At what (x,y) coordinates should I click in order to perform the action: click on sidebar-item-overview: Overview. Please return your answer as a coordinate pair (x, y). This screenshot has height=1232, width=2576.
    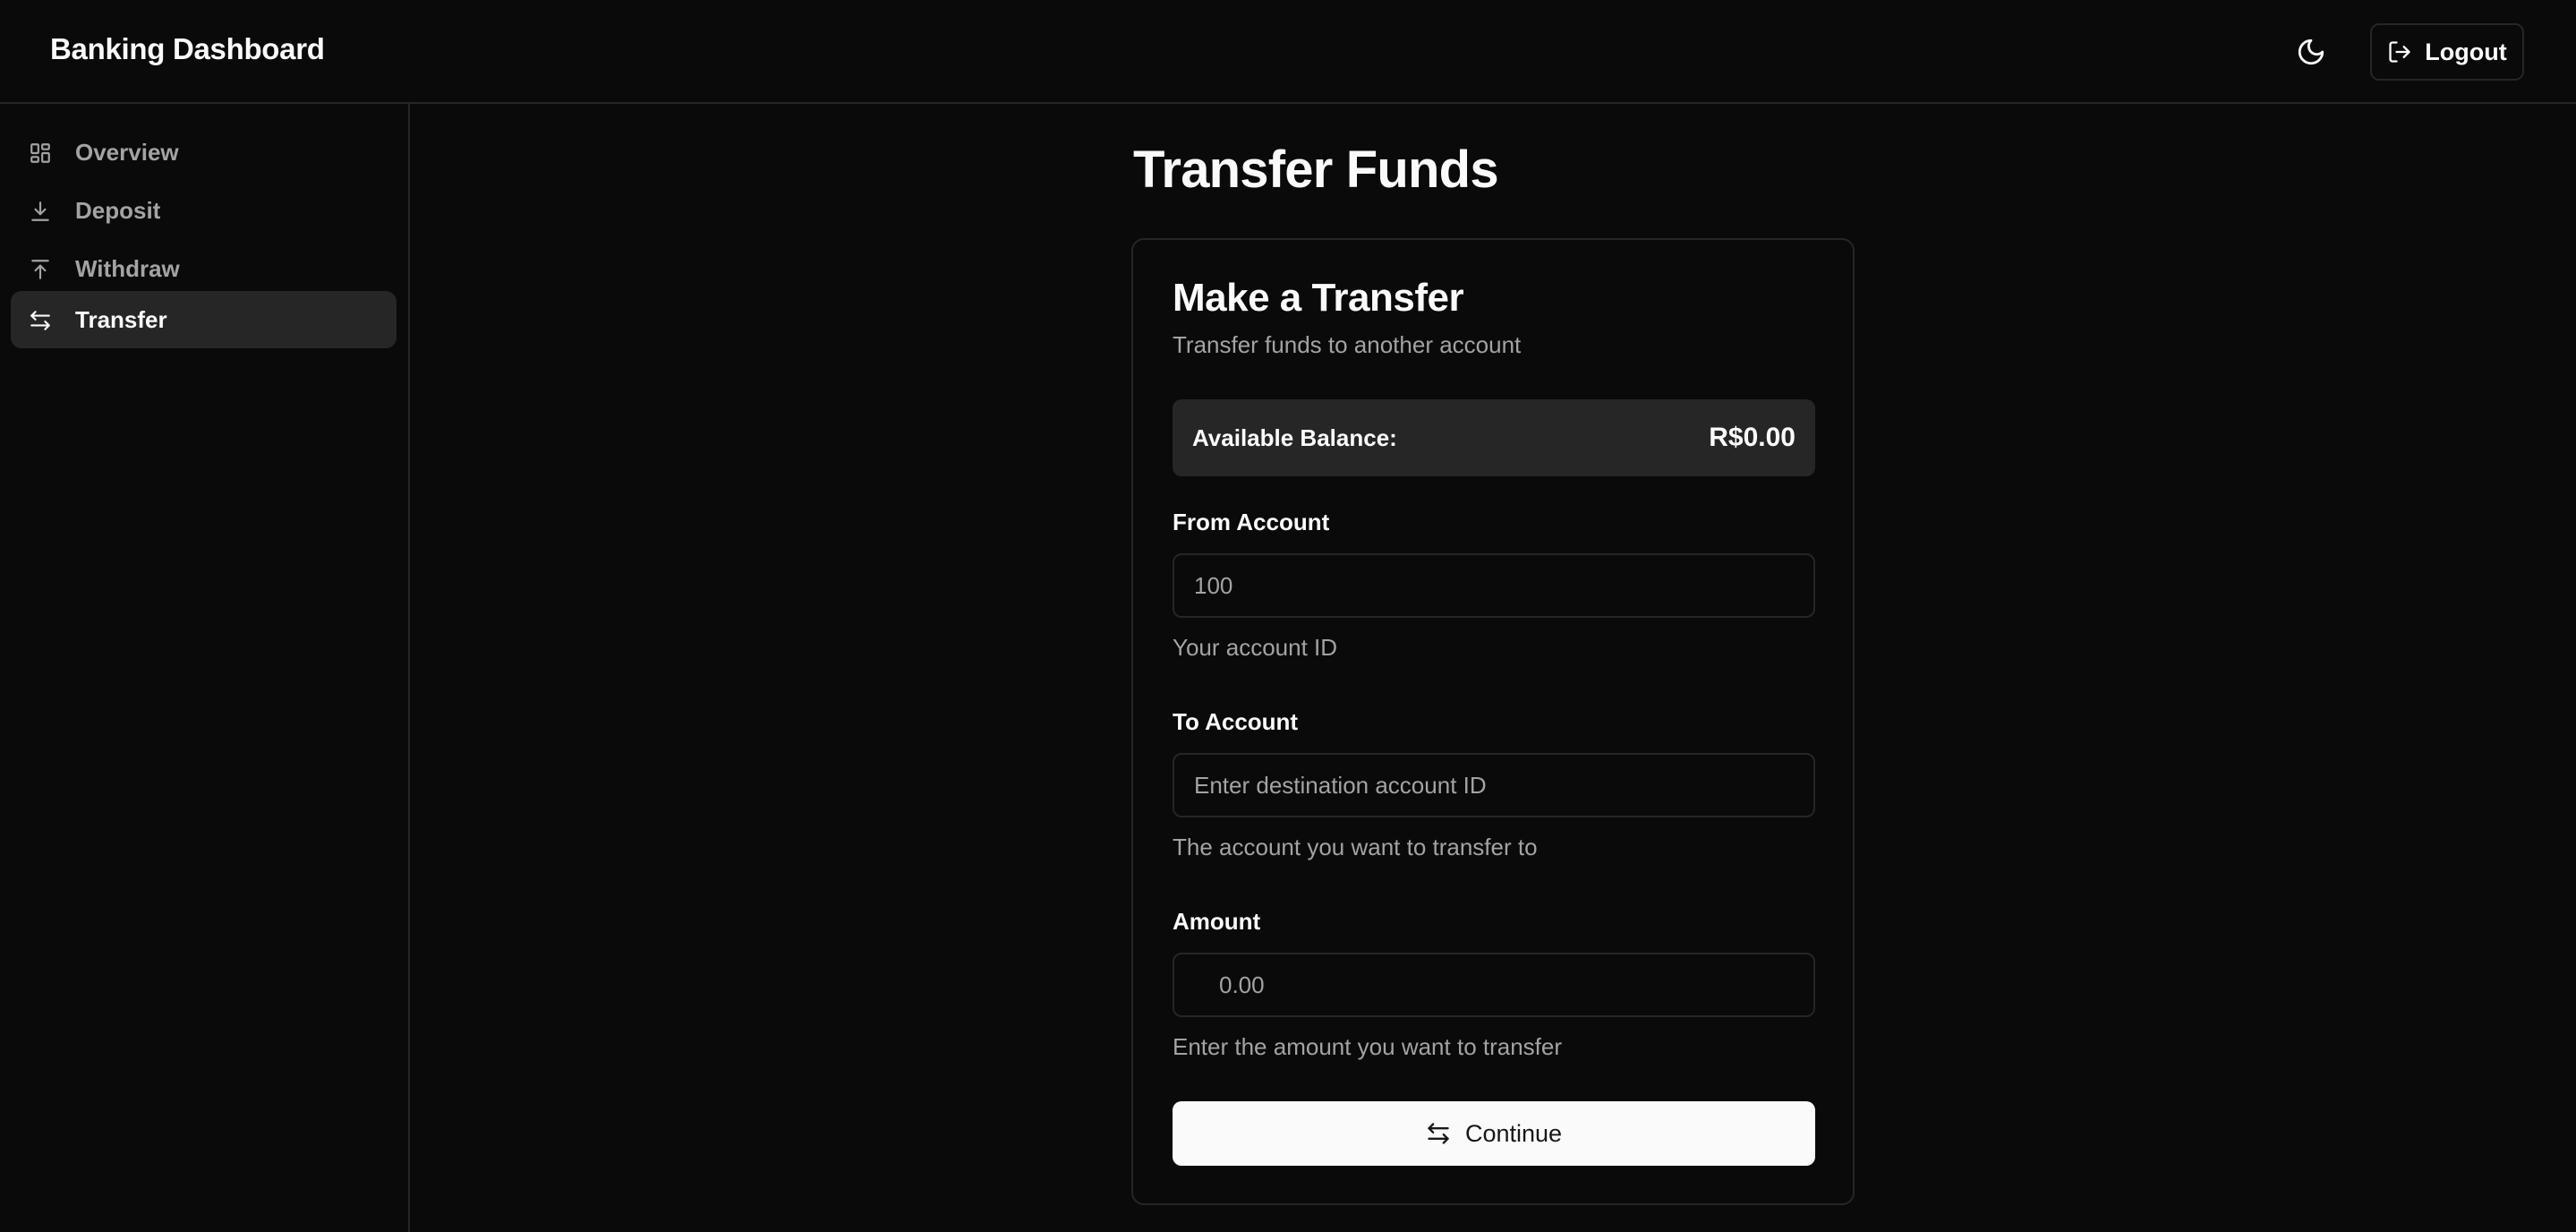
    Looking at the image, I should click on (204, 152).